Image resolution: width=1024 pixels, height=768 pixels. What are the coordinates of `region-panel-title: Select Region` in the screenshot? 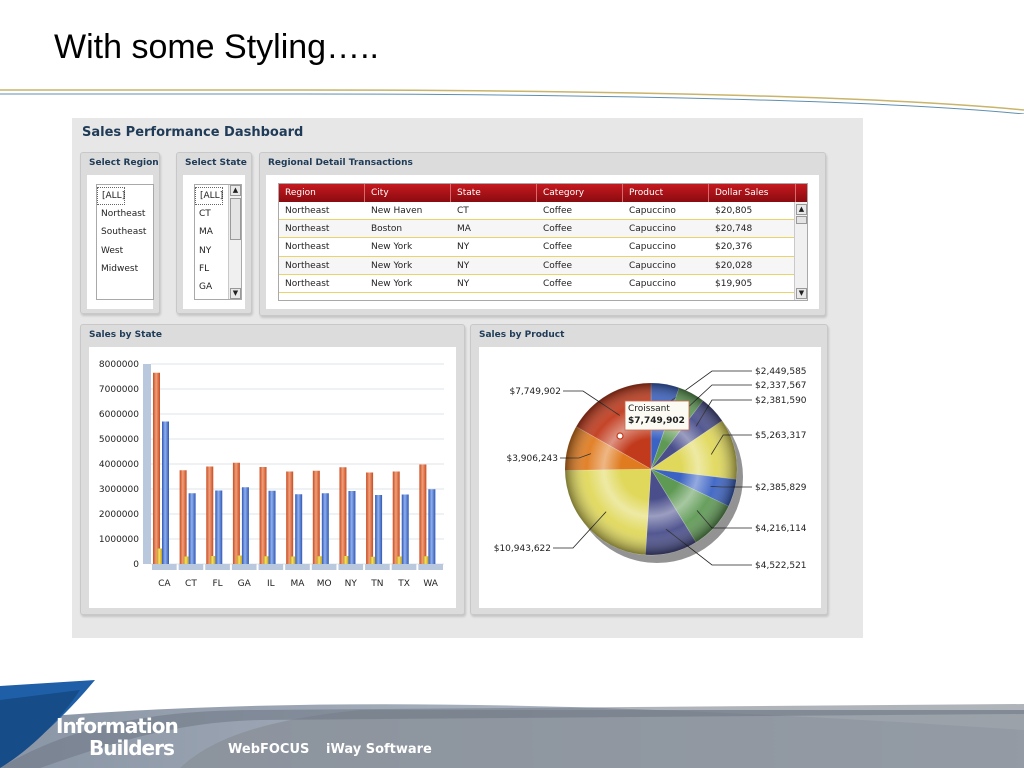 It's located at (124, 163).